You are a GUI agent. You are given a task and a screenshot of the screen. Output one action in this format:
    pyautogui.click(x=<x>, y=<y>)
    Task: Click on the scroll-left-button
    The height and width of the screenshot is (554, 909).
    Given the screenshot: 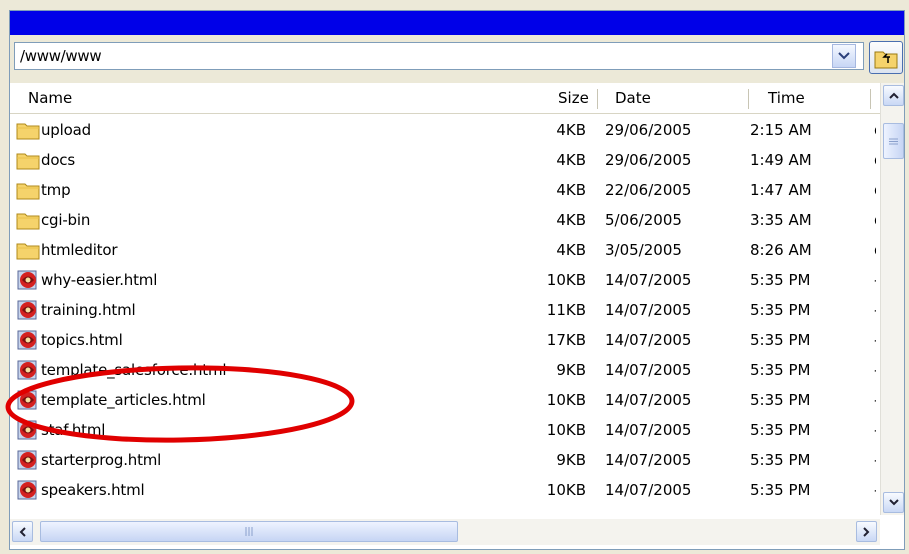 What is the action you would take?
    pyautogui.click(x=22, y=531)
    